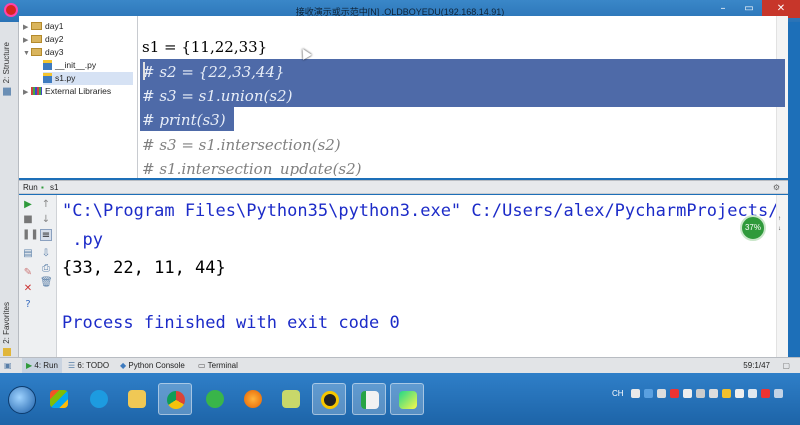 Image resolution: width=800 pixels, height=425 pixels. I want to click on print-icon: ⎙, so click(46, 269).